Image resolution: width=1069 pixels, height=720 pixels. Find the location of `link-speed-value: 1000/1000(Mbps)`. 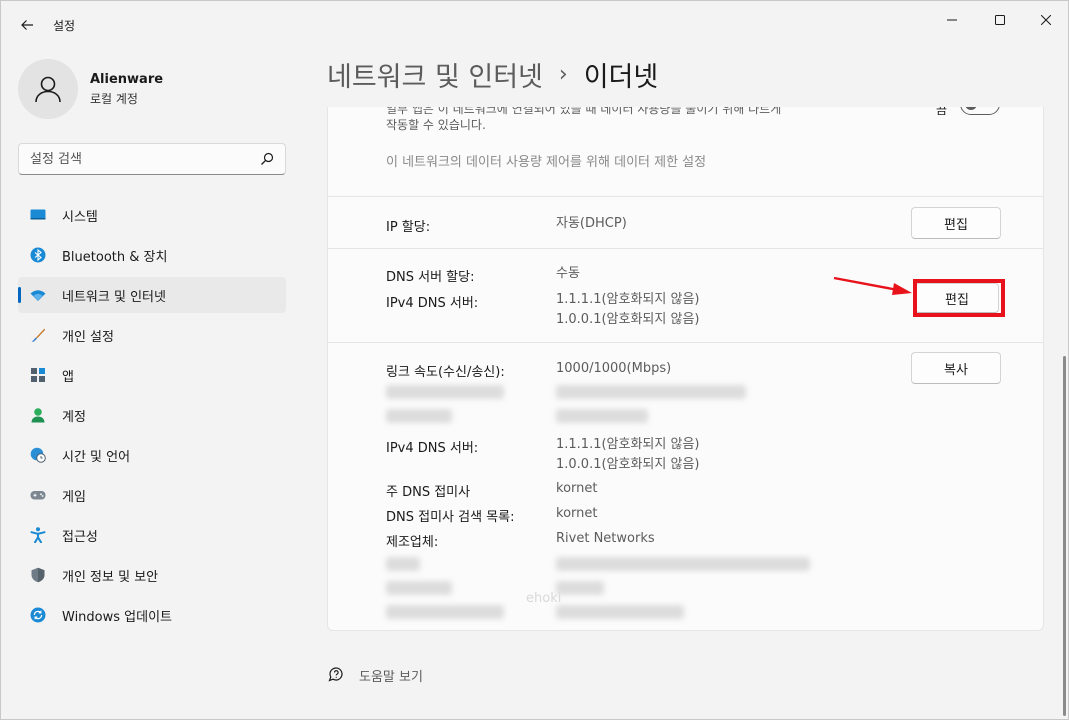

link-speed-value: 1000/1000(Mbps) is located at coordinates (614, 368).